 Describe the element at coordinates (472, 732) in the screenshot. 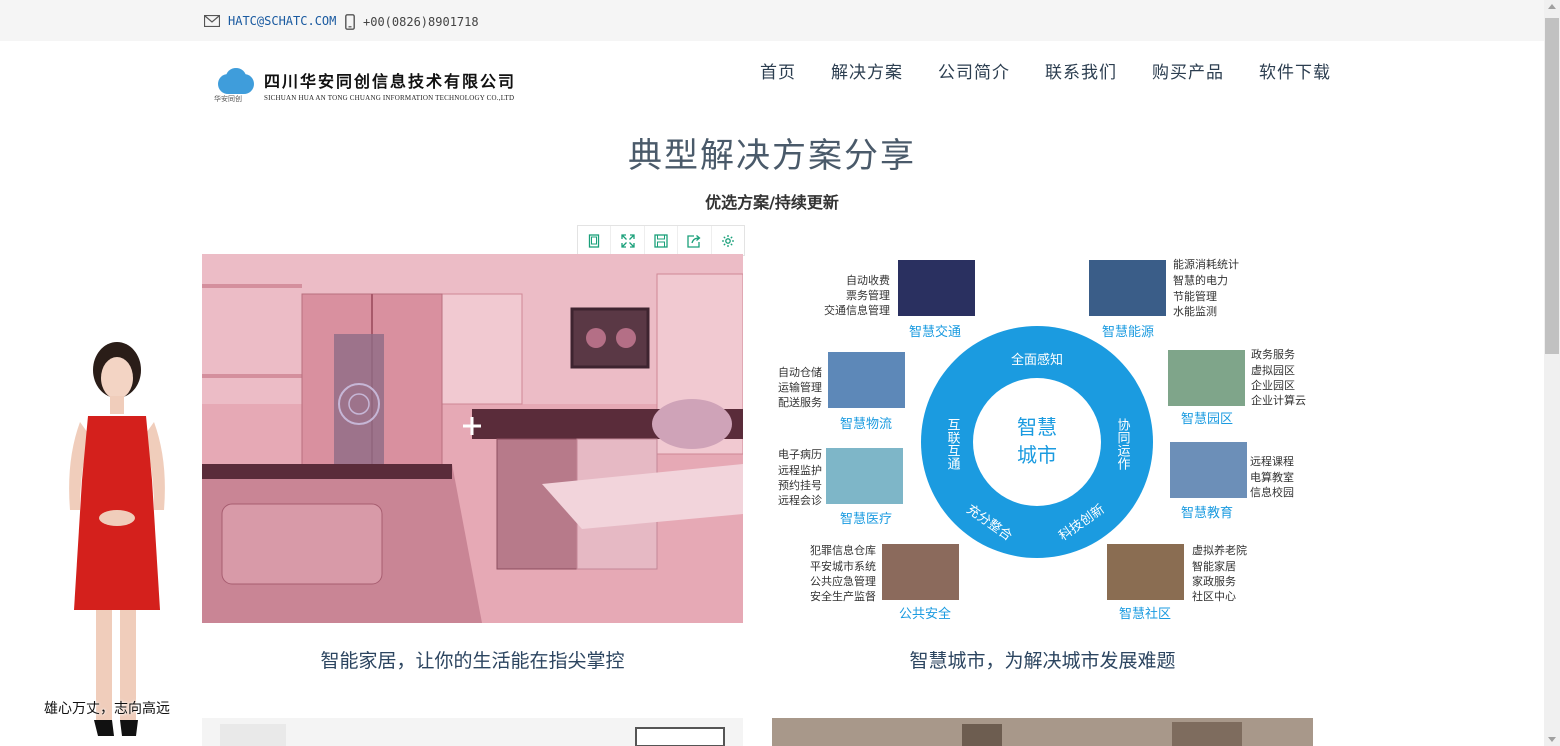

I see `next-card-image-left` at that location.